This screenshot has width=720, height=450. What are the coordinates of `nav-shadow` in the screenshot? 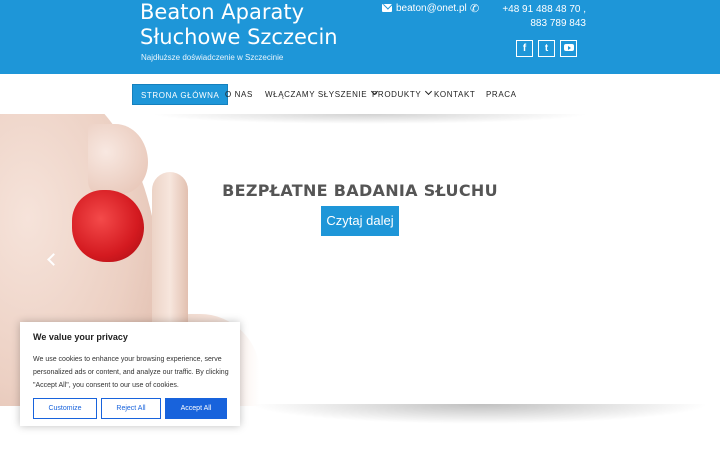 It's located at (370, 119).